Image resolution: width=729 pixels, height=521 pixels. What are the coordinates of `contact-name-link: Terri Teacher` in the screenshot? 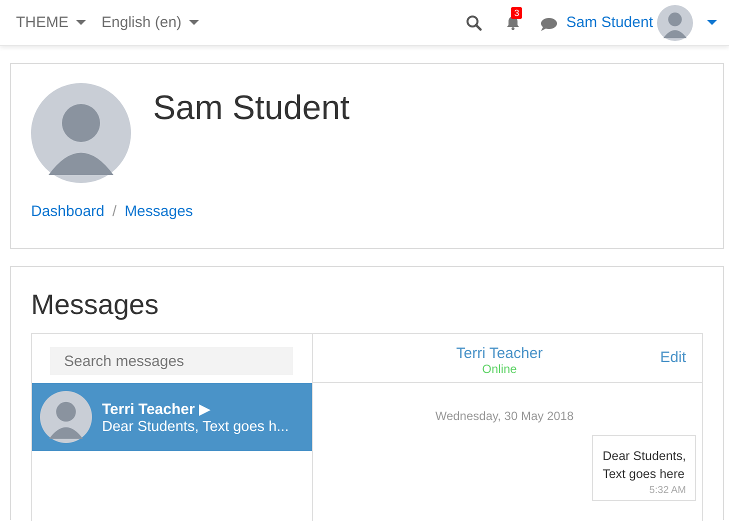 It's located at (499, 353).